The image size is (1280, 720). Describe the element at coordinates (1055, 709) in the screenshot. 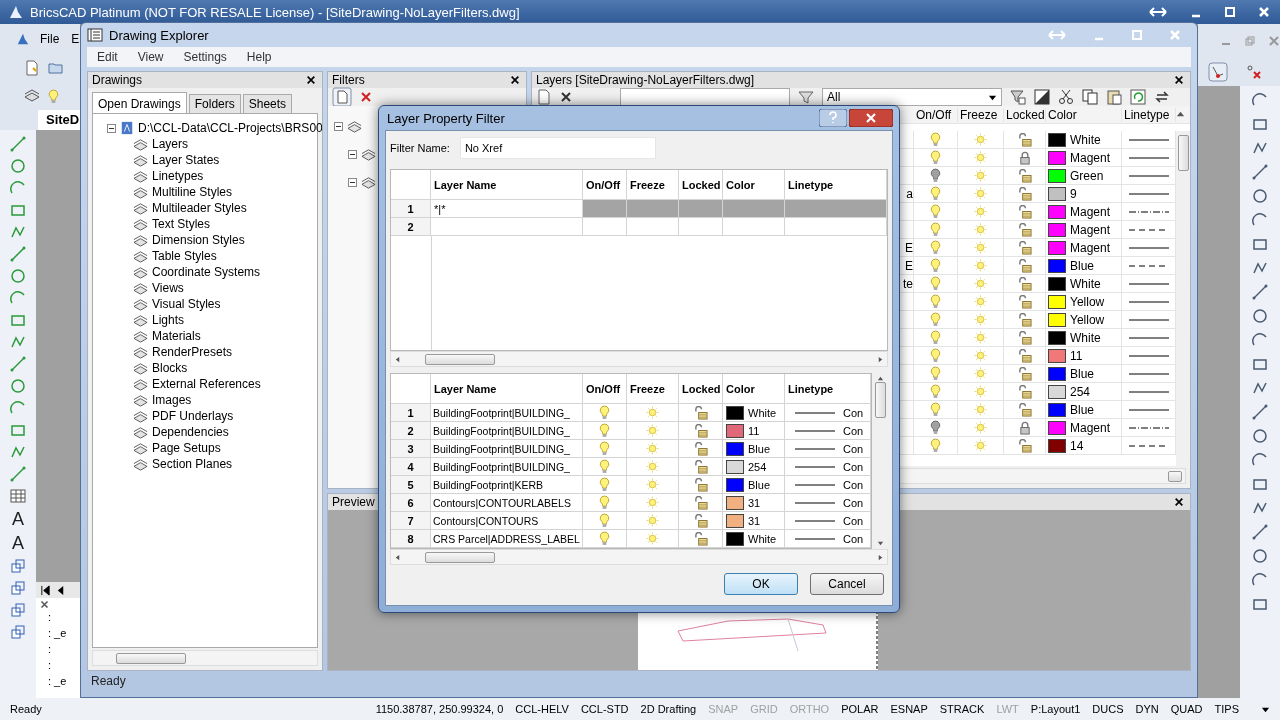

I see `status-toggle: P:Layout1` at that location.